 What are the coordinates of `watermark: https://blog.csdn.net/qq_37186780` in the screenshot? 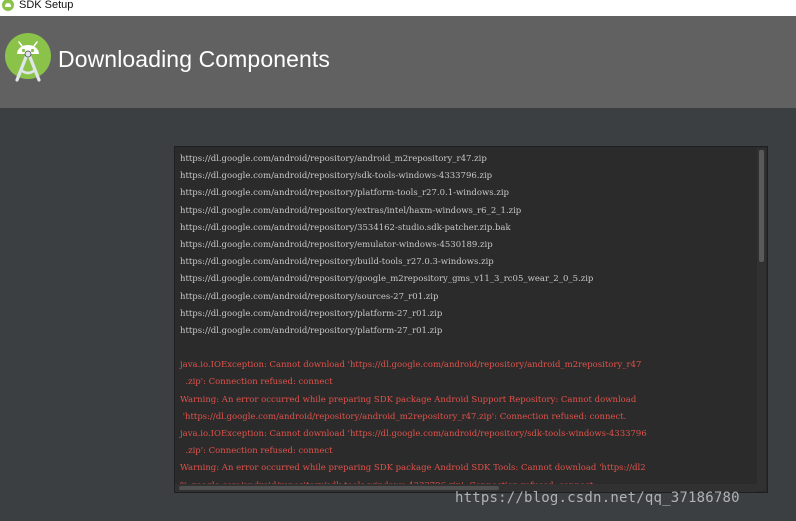 It's located at (597, 498).